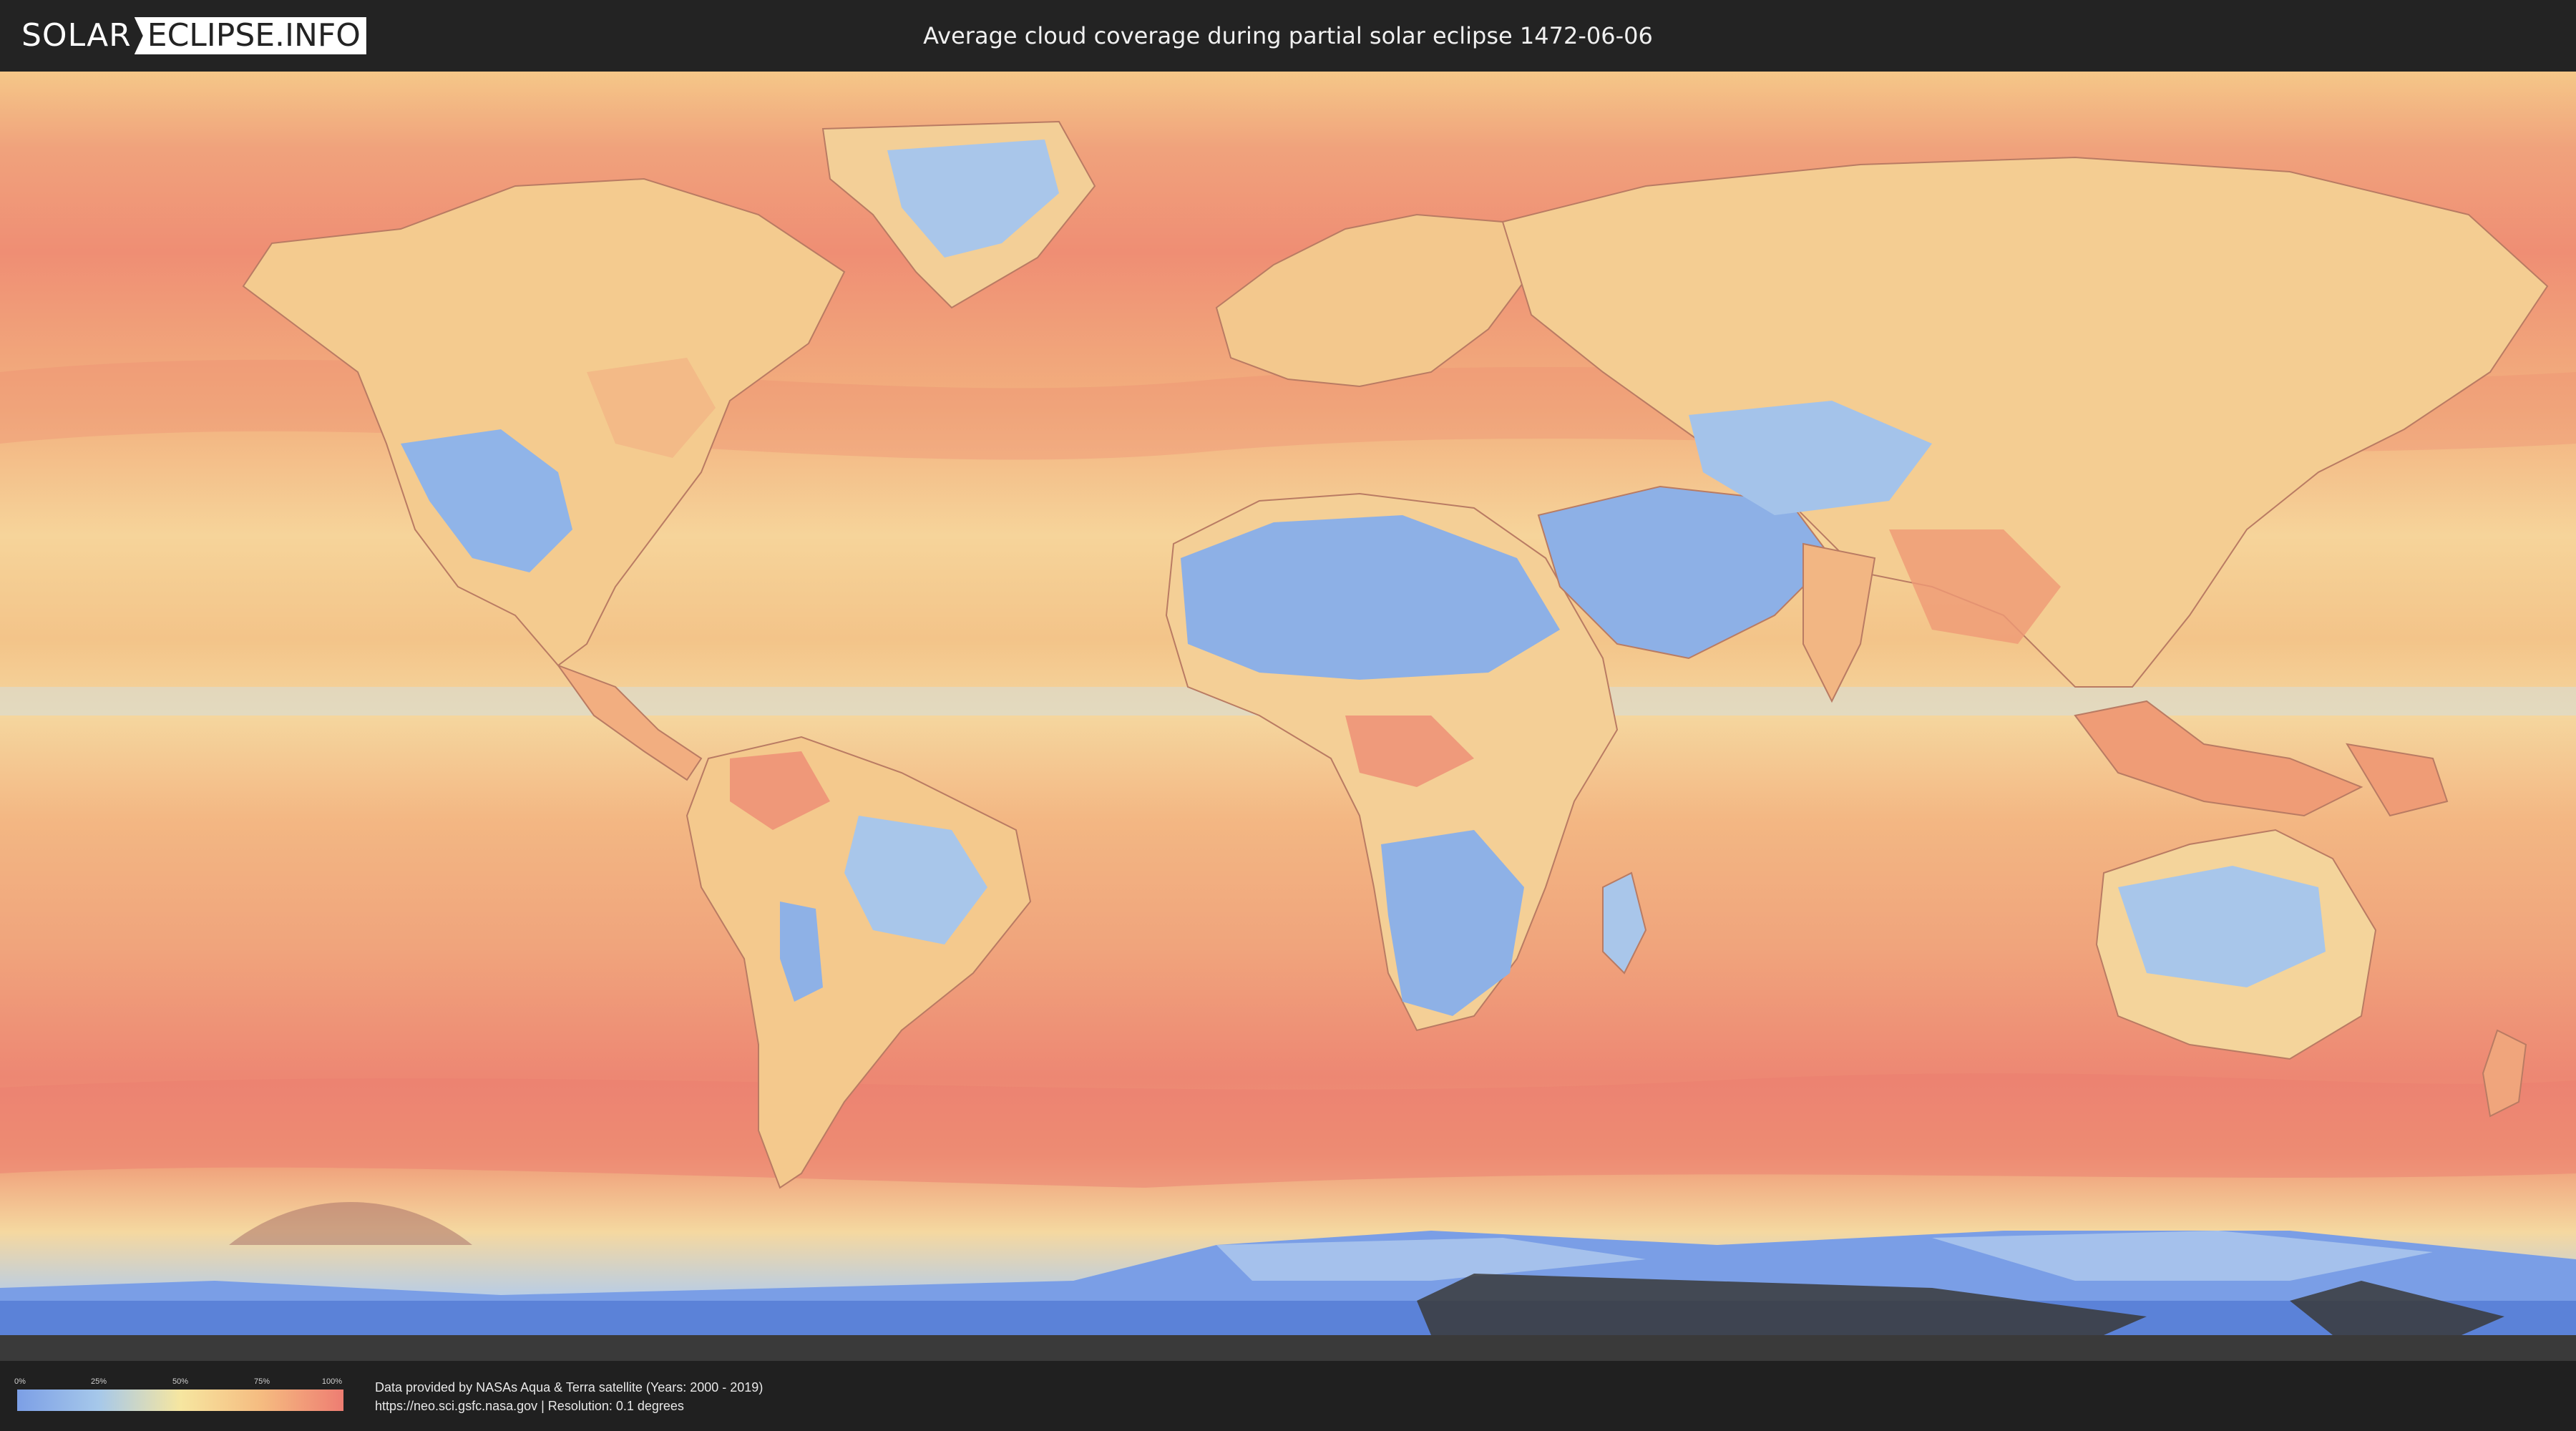 This screenshot has height=1431, width=2576. Describe the element at coordinates (1288, 1318) in the screenshot. I see `antarctica-clear-band` at that location.